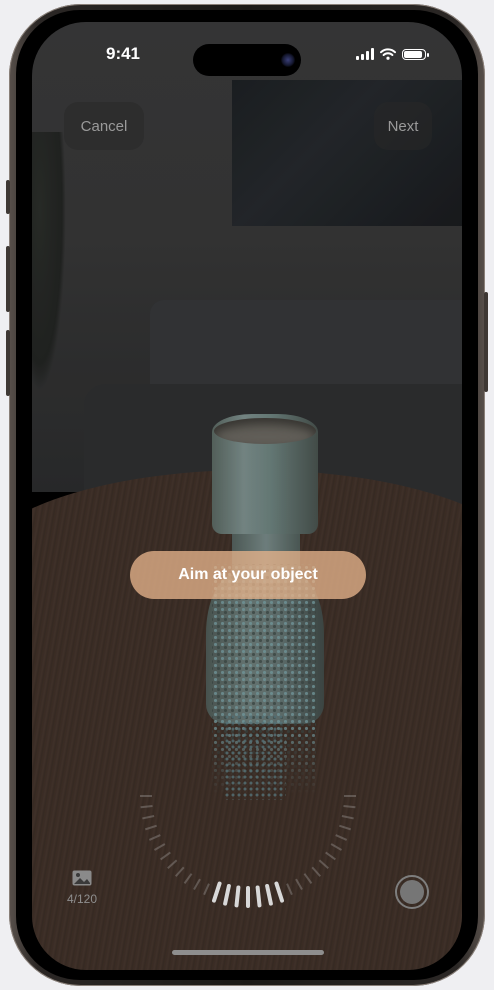  I want to click on shutter-button, so click(412, 892).